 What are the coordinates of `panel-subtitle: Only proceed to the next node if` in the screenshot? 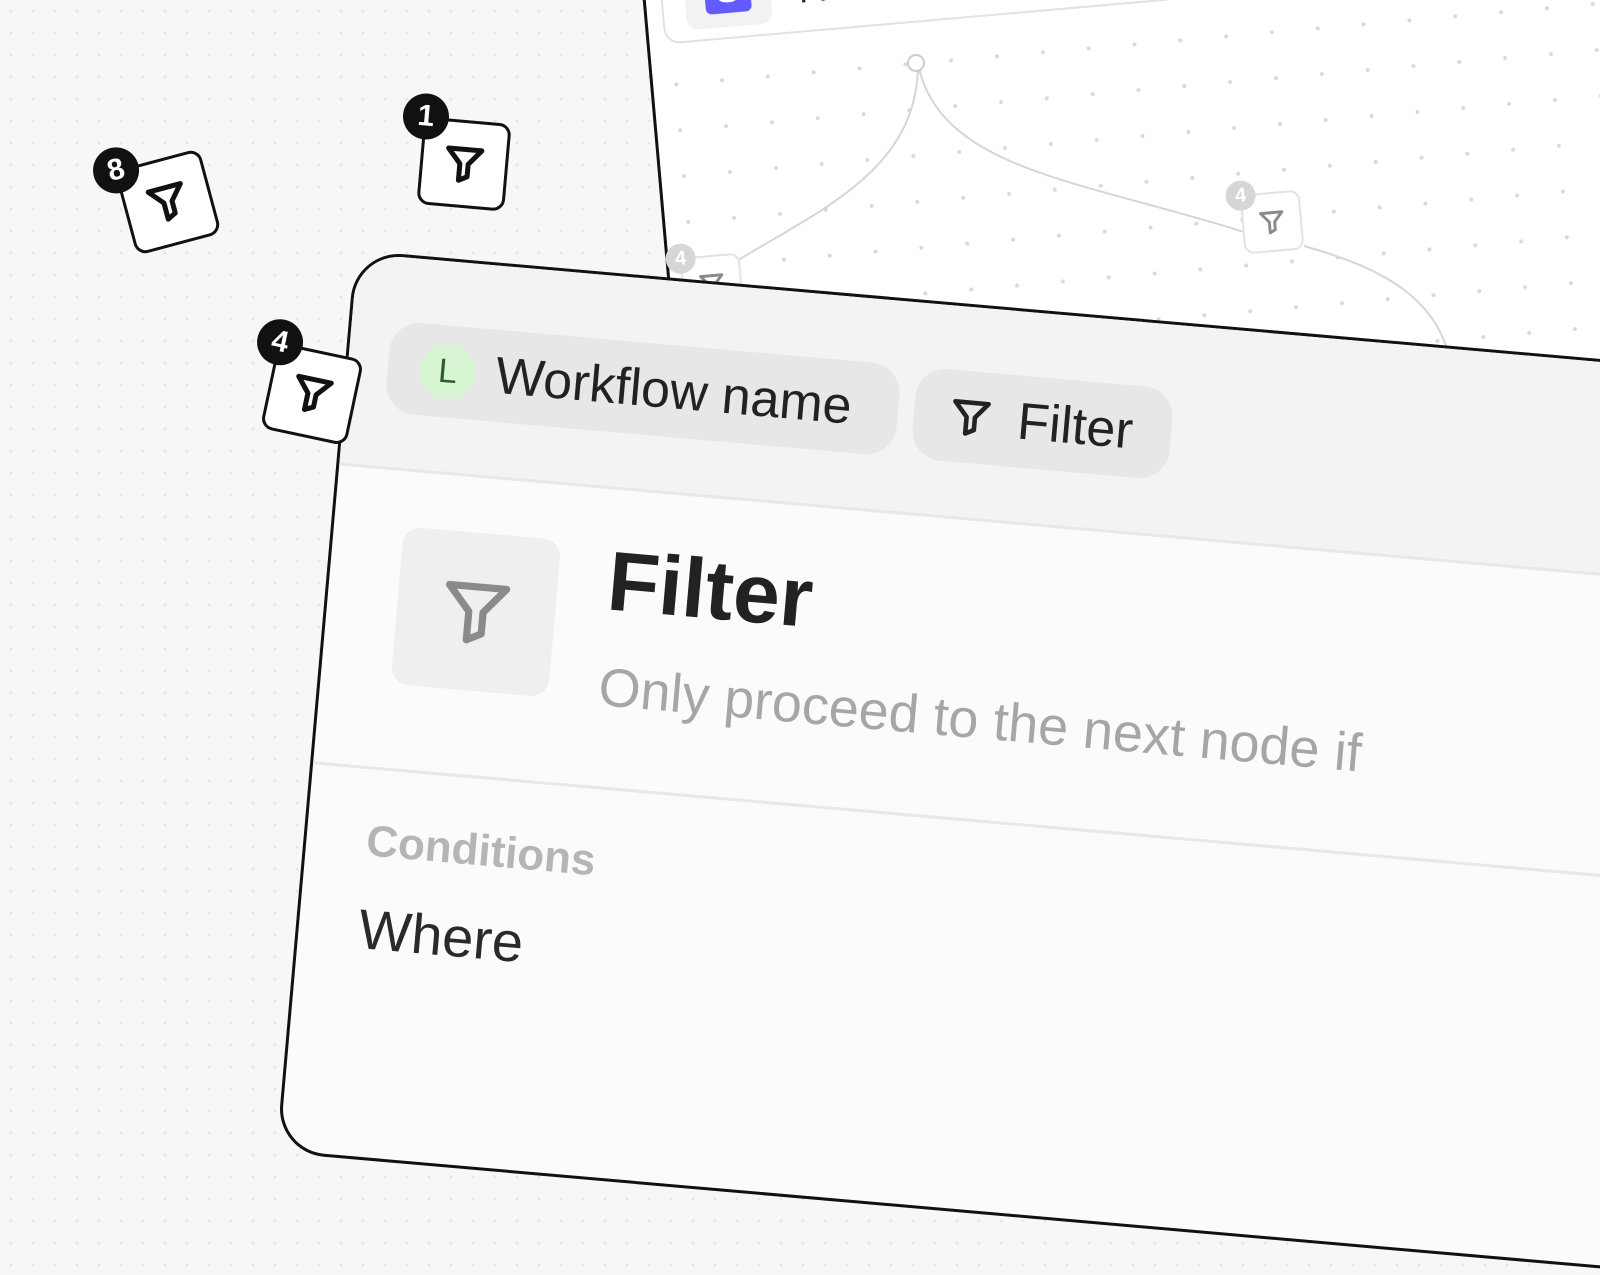 It's located at (980, 720).